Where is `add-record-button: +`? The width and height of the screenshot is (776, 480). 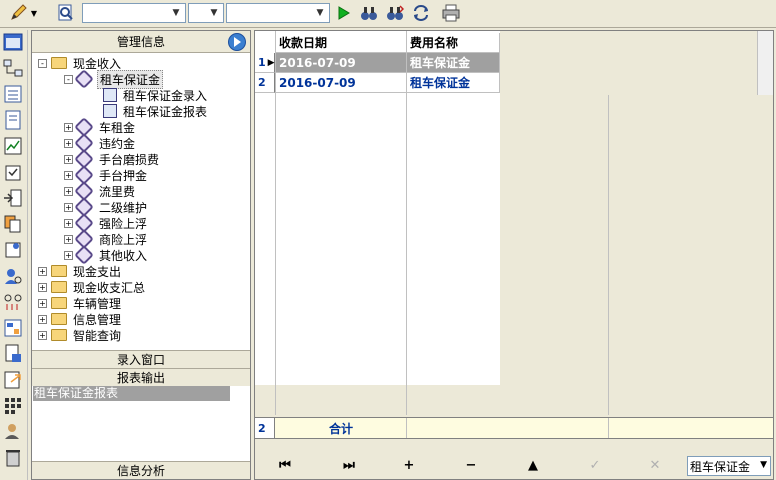
add-record-button: + is located at coordinates (409, 465).